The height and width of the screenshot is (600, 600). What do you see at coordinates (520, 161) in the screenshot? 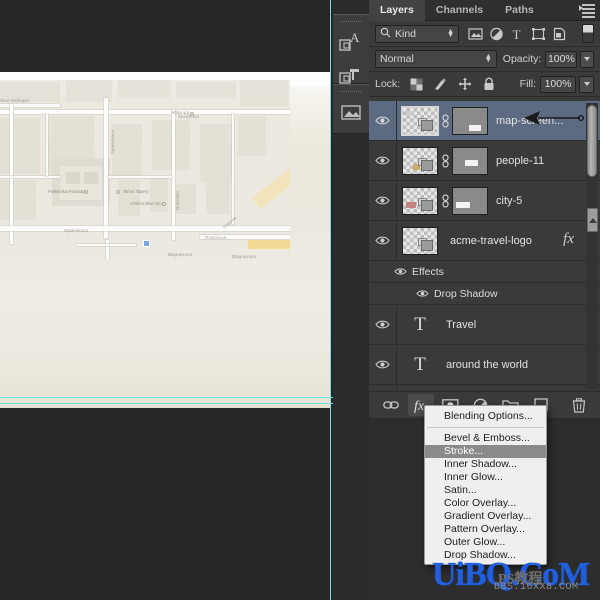
I see `layer-name: people-11` at bounding box center [520, 161].